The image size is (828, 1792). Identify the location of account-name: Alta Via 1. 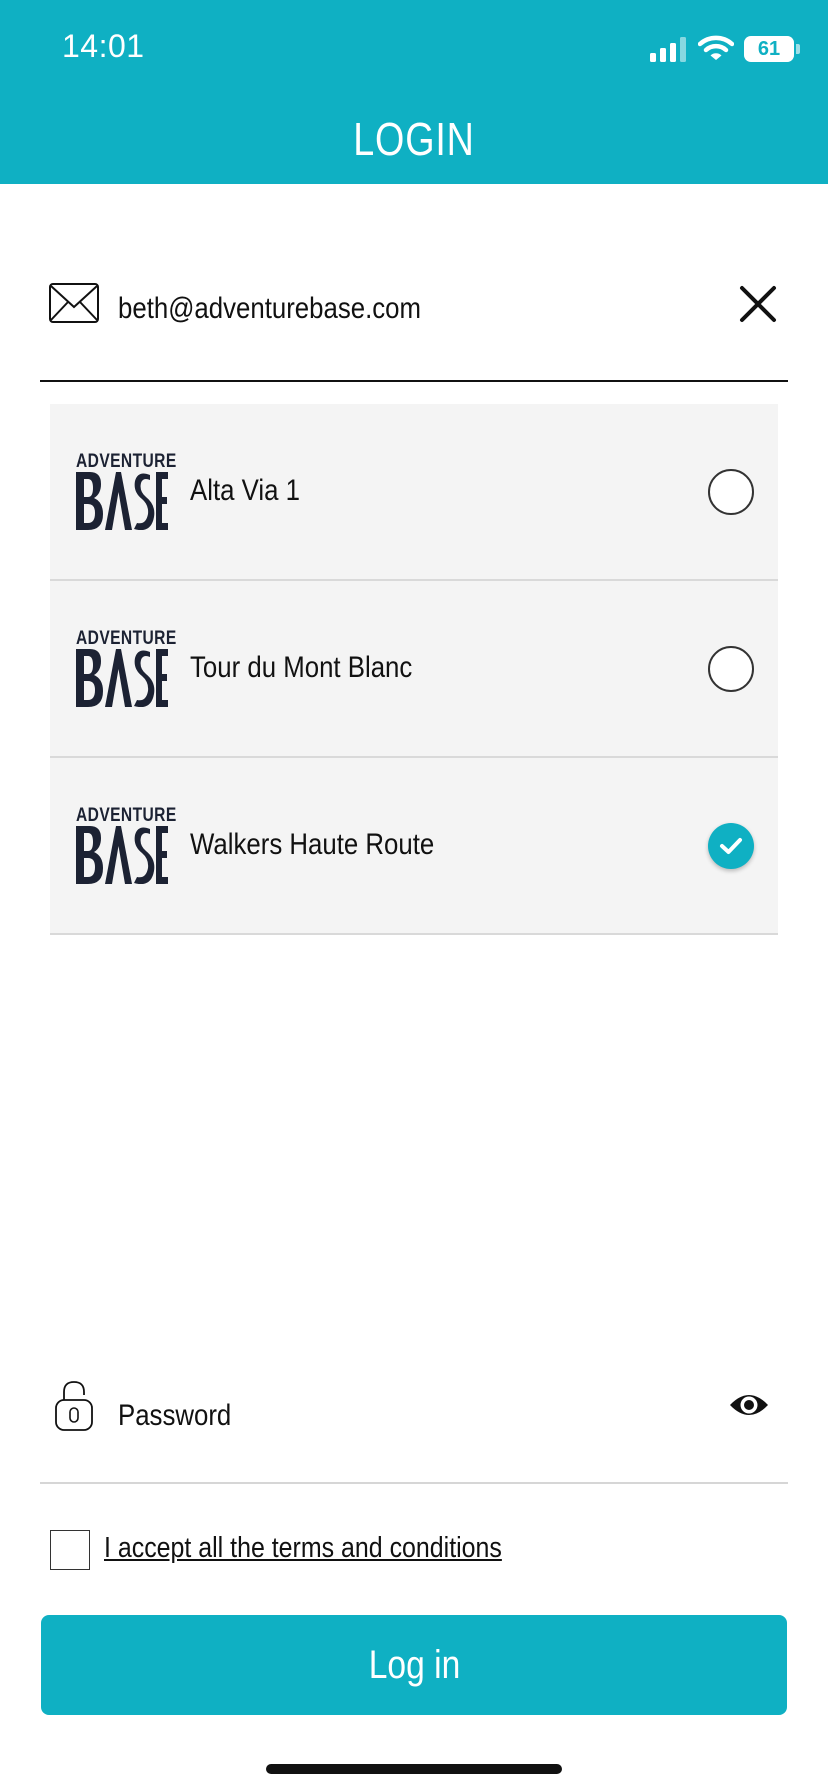
(245, 490).